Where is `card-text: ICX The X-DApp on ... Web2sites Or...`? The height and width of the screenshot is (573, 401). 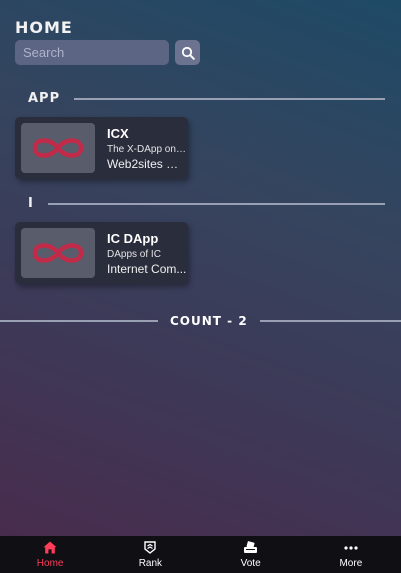 card-text: ICX The X-DApp on ... Web2sites Or... is located at coordinates (147, 148).